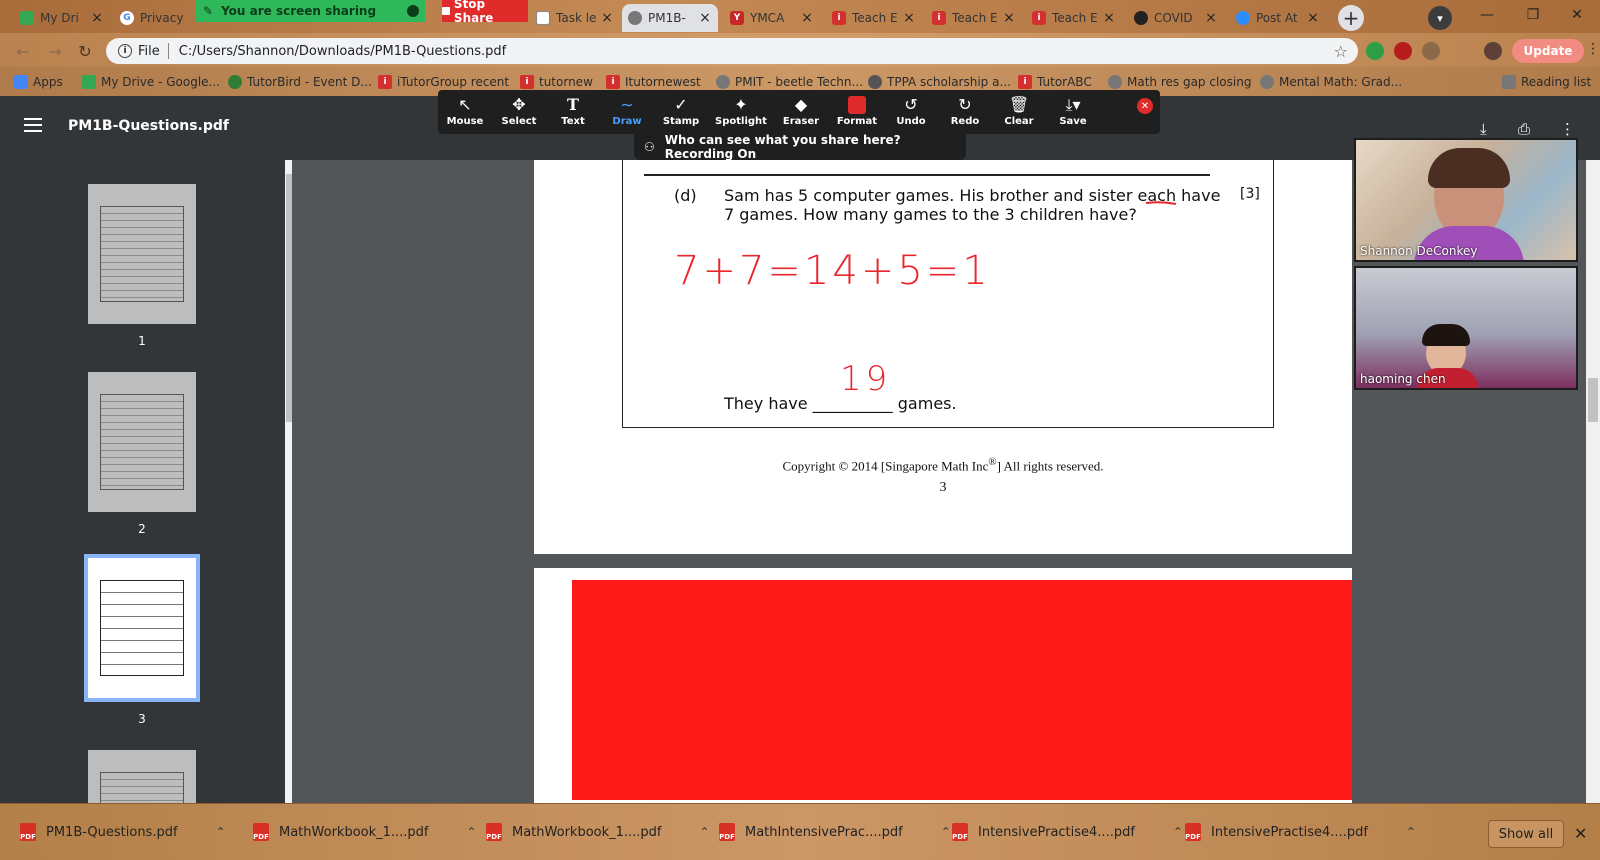 The height and width of the screenshot is (860, 1600). What do you see at coordinates (1019, 113) in the screenshot?
I see `clear-tool: 🗑 Clear` at bounding box center [1019, 113].